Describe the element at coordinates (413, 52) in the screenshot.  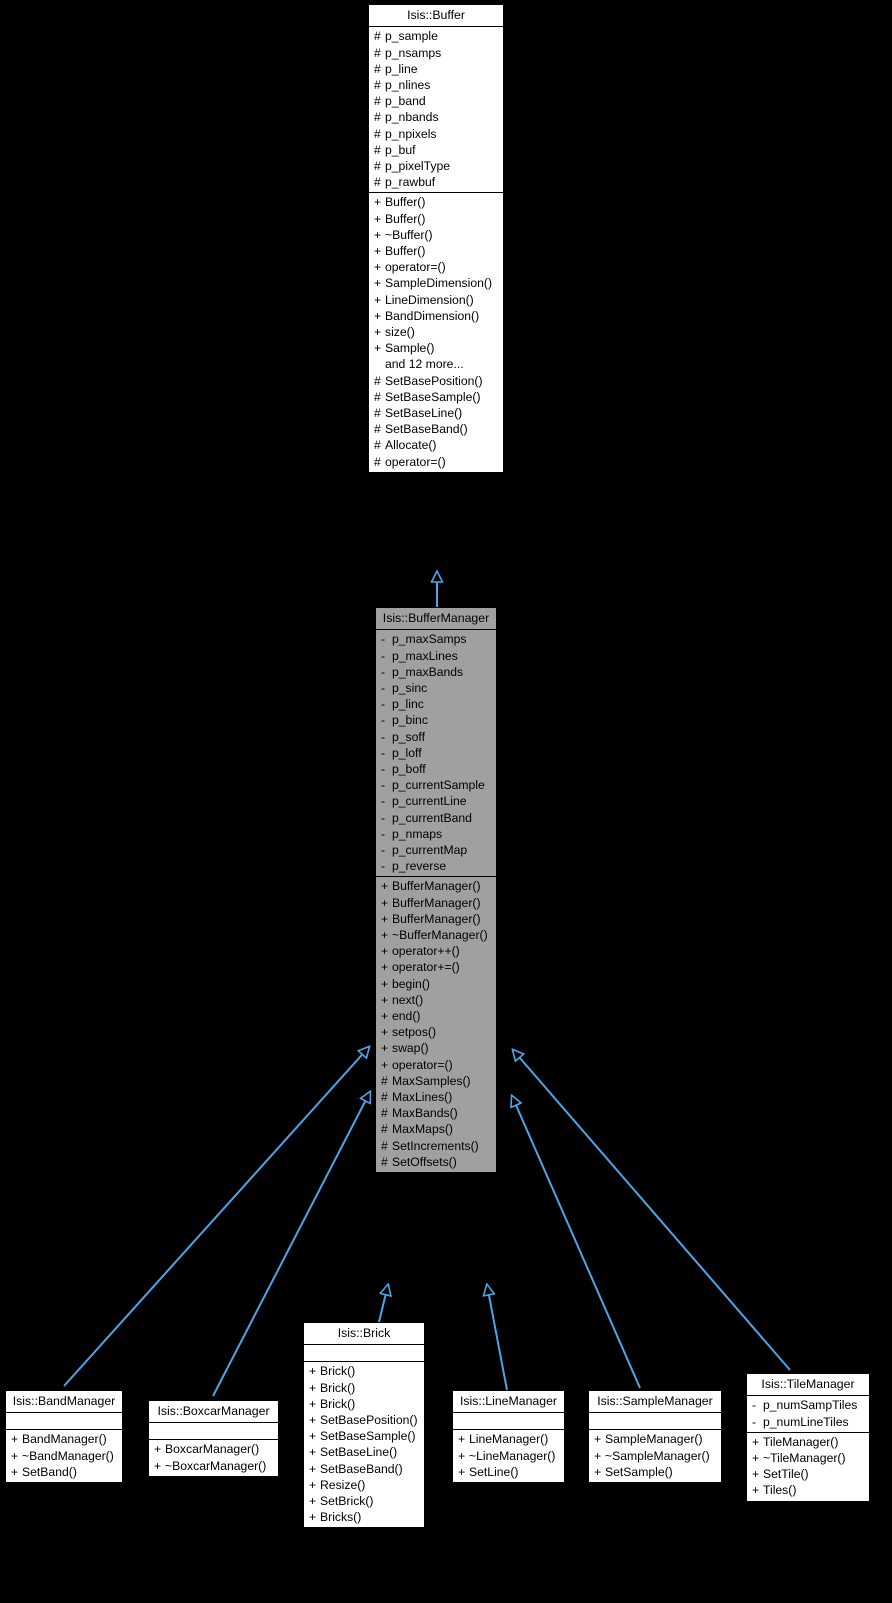
I see `member-label: p_nsamps` at that location.